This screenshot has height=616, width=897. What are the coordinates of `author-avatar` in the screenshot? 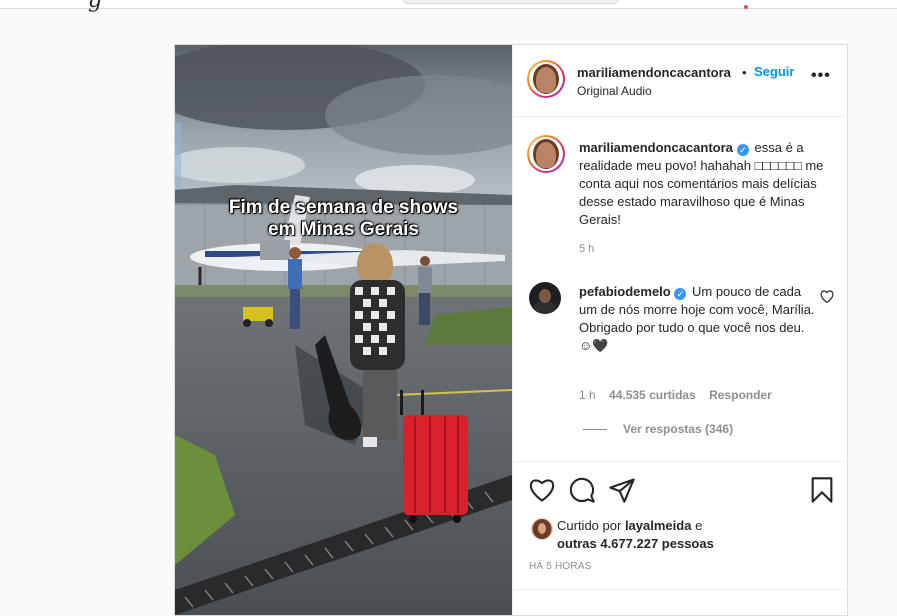 It's located at (546, 79).